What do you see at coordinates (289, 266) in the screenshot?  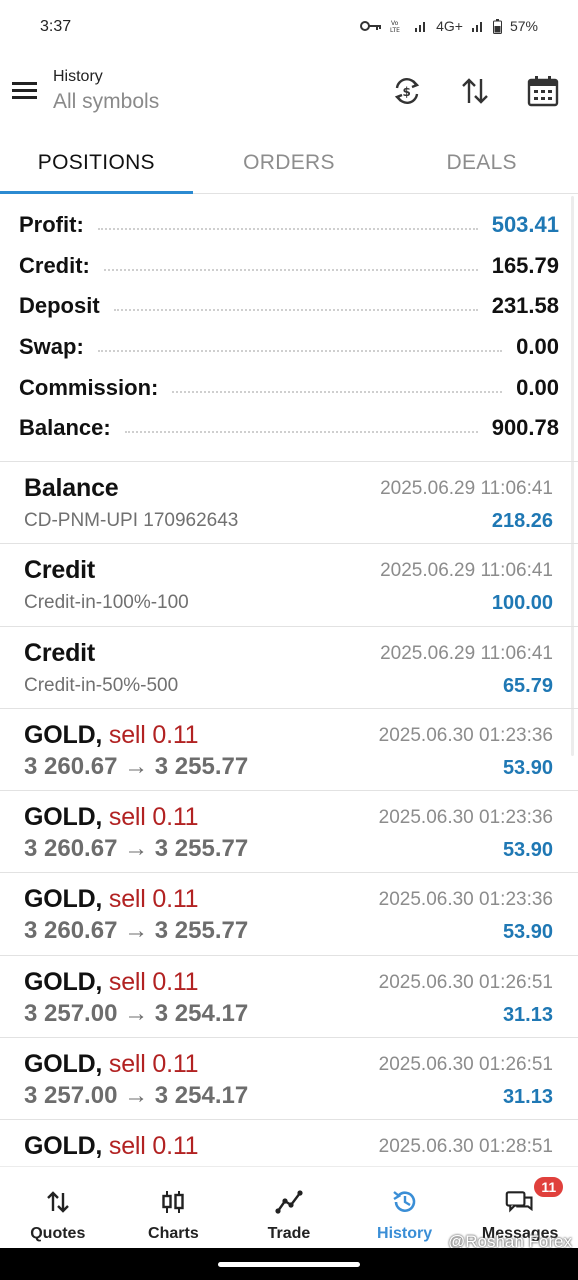 I see `summary-row-credit: Credit: 165.79` at bounding box center [289, 266].